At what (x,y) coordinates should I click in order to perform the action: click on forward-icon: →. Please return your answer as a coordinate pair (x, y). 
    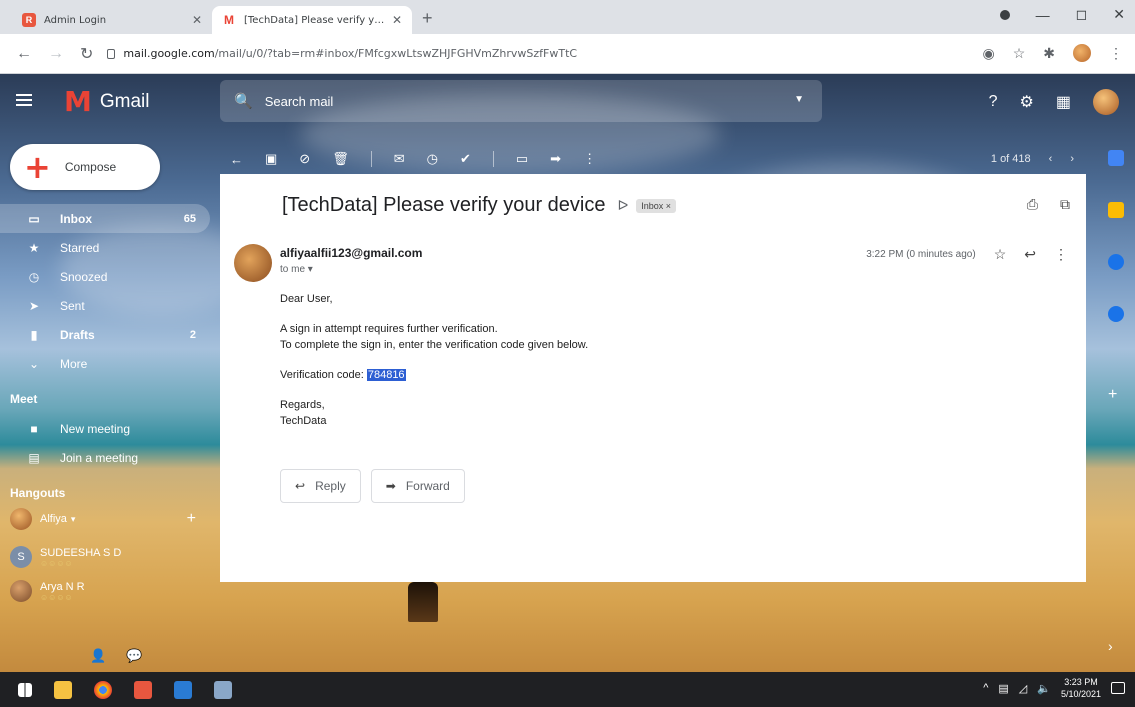
    Looking at the image, I should click on (56, 54).